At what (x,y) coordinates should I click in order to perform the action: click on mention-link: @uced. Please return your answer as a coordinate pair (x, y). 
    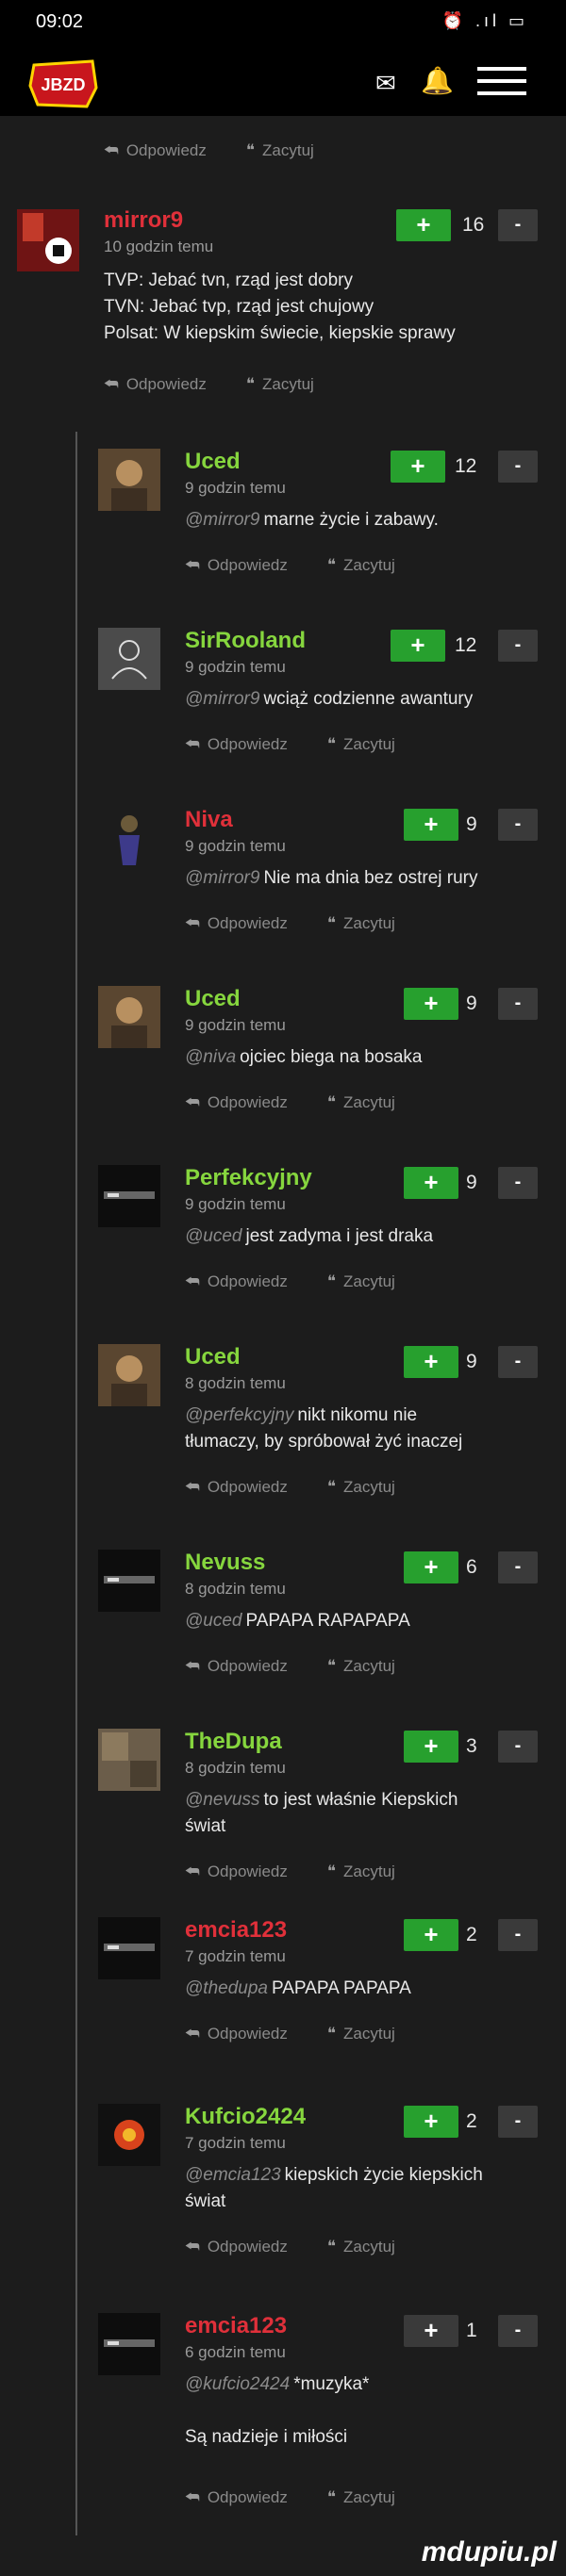
    Looking at the image, I should click on (213, 1236).